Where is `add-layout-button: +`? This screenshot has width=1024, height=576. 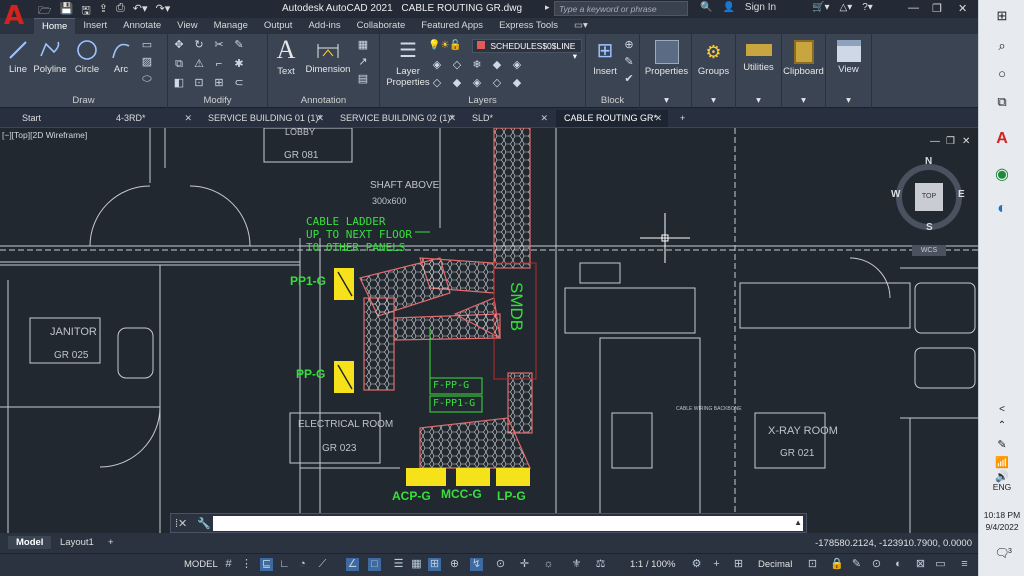
add-layout-button: + is located at coordinates (111, 542).